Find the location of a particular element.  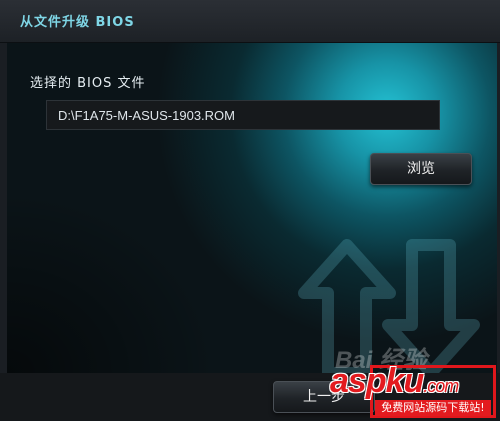

bios-file-path-field: D:\F1A75-M-ASUS-1903.ROM is located at coordinates (243, 115).